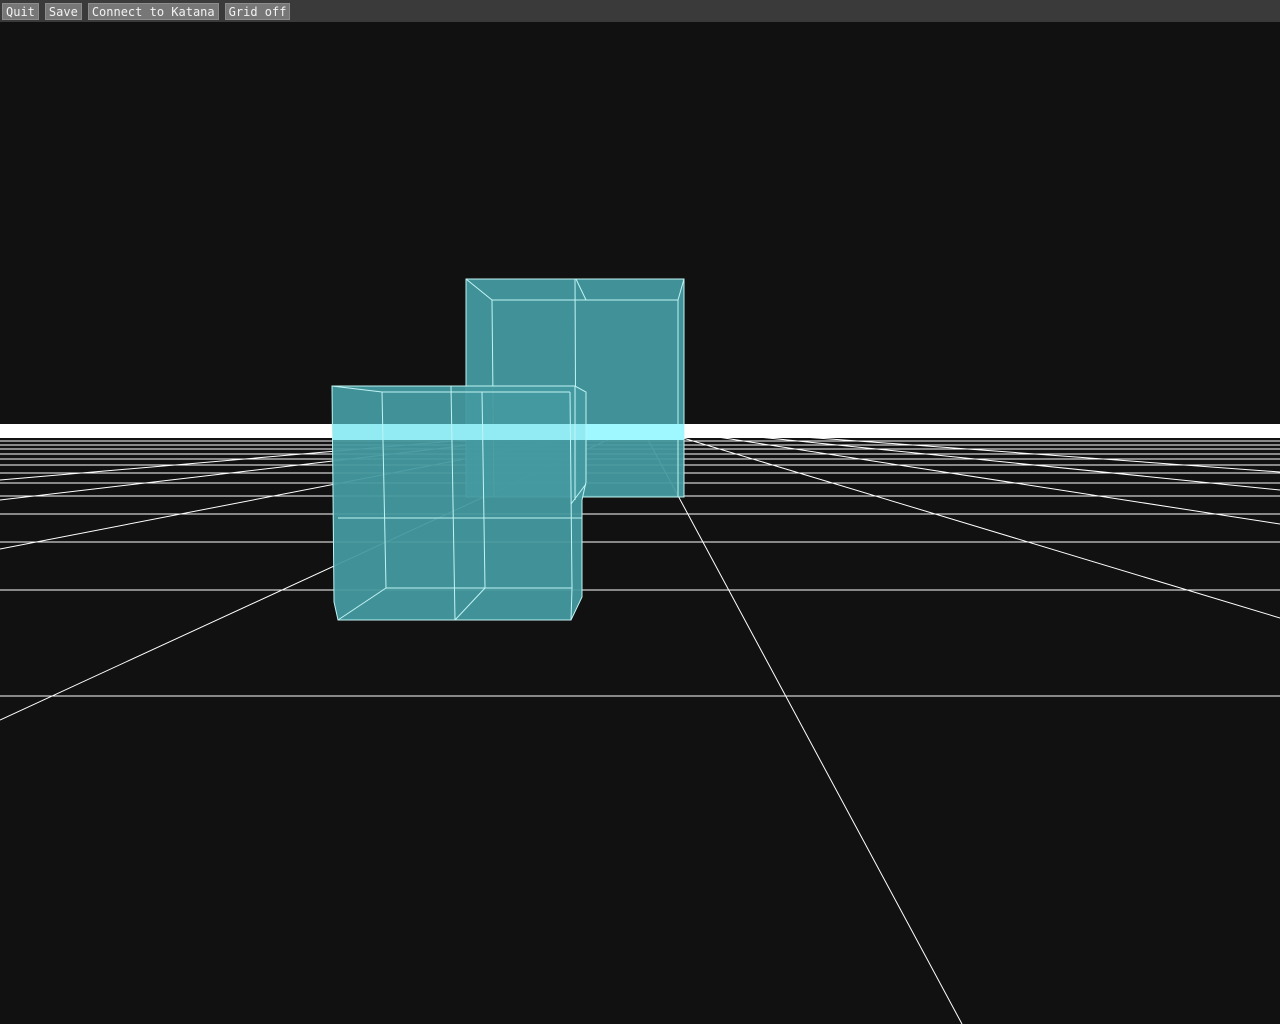 The width and height of the screenshot is (1280, 1024). I want to click on cube-front-fill, so click(459, 503).